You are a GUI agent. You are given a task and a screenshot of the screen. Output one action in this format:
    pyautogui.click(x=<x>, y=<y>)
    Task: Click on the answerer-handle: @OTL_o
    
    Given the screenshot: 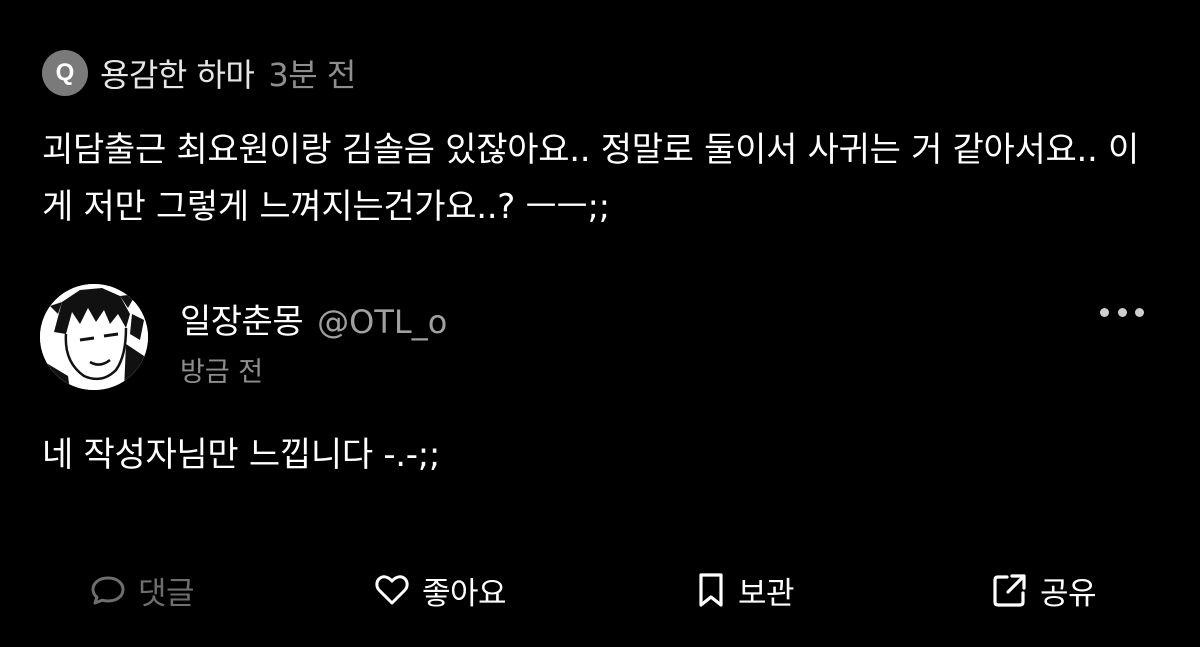 What is the action you would take?
    pyautogui.click(x=382, y=322)
    